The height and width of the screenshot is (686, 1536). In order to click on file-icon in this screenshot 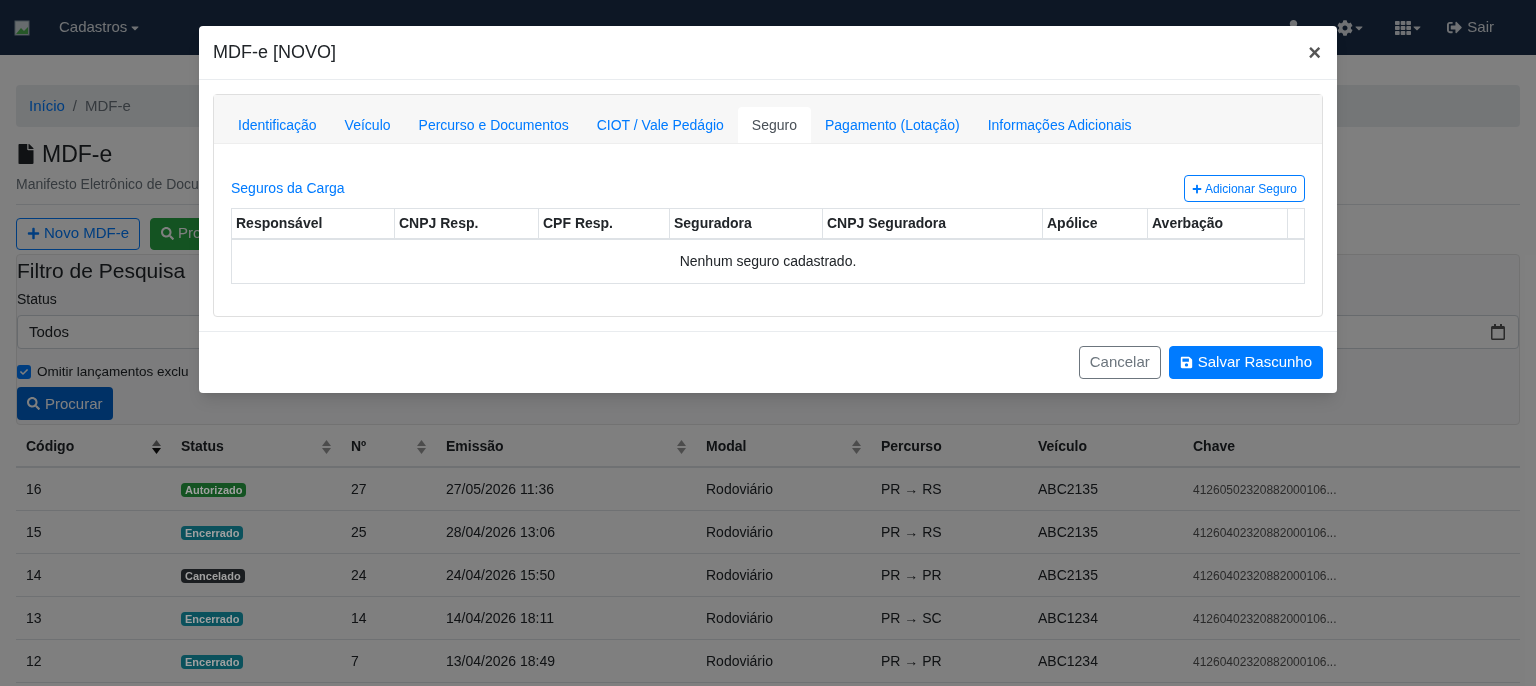, I will do `click(26, 154)`.